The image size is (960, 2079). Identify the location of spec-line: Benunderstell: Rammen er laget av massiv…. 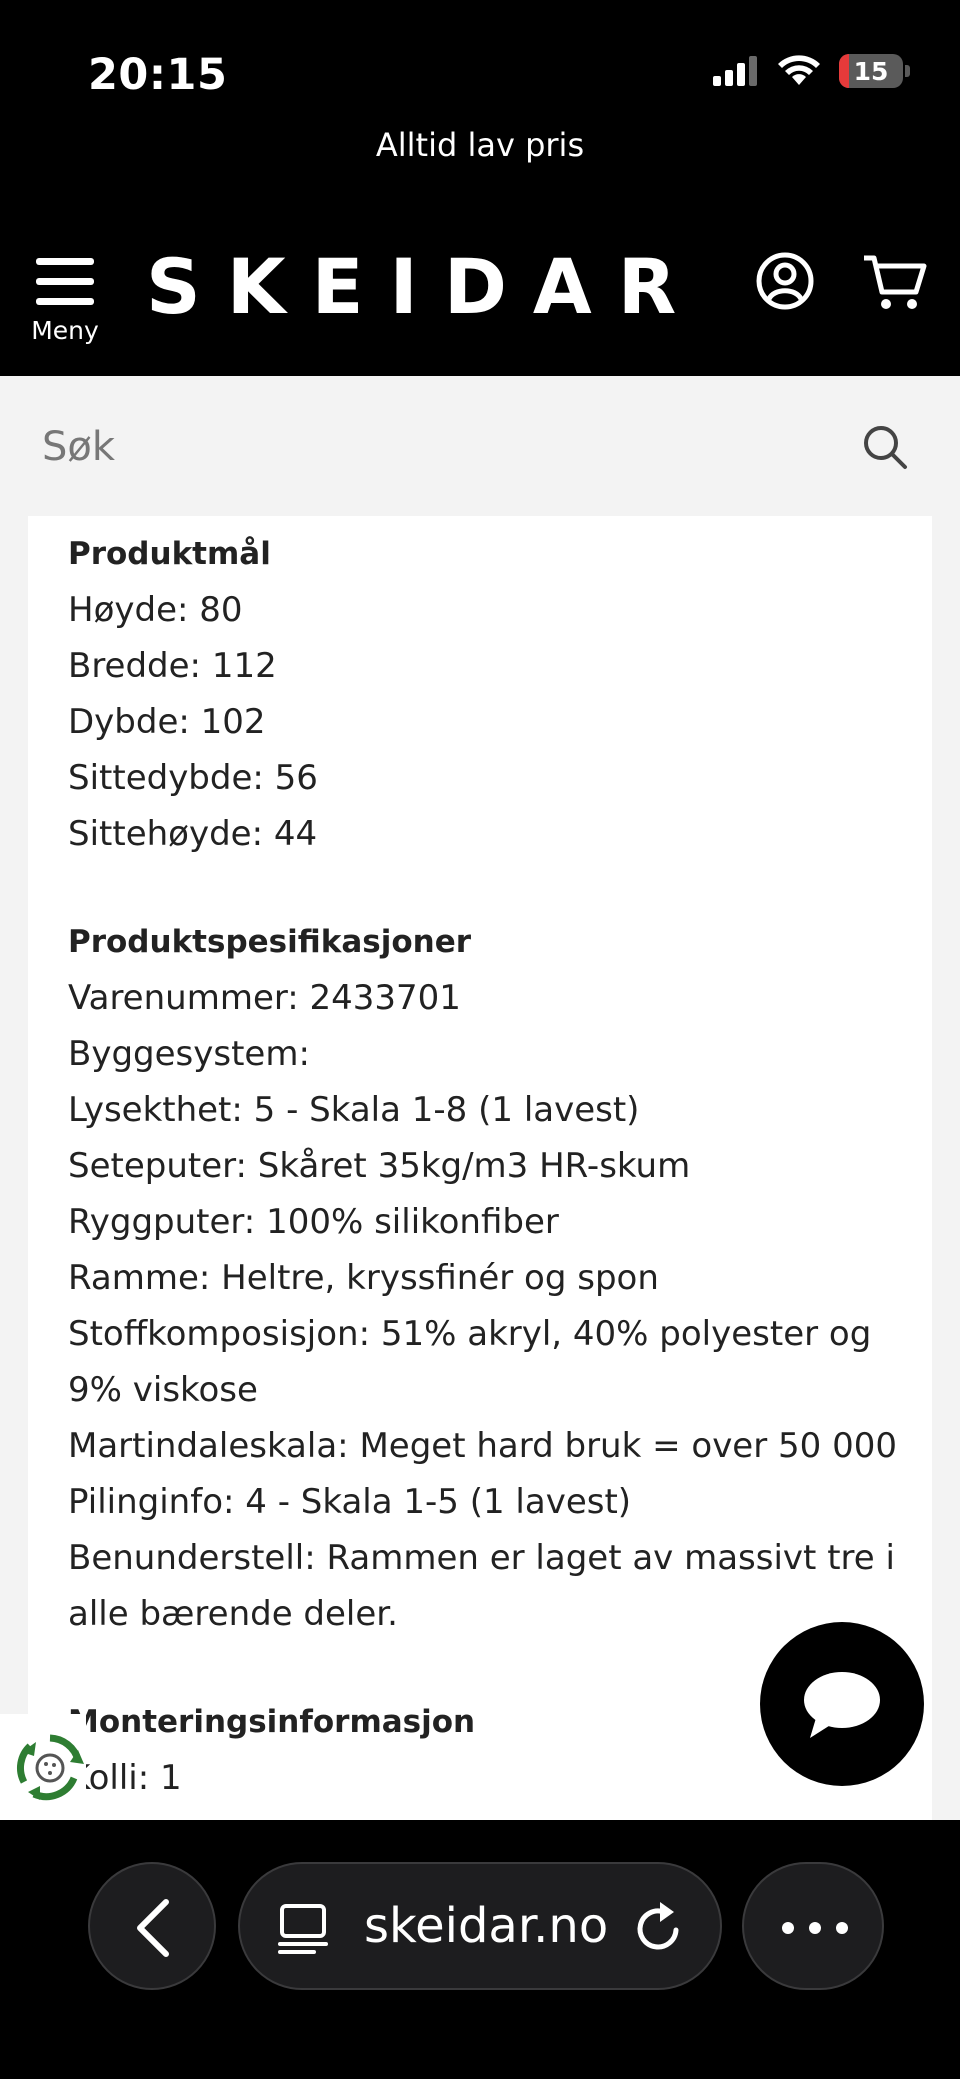
(481, 1586).